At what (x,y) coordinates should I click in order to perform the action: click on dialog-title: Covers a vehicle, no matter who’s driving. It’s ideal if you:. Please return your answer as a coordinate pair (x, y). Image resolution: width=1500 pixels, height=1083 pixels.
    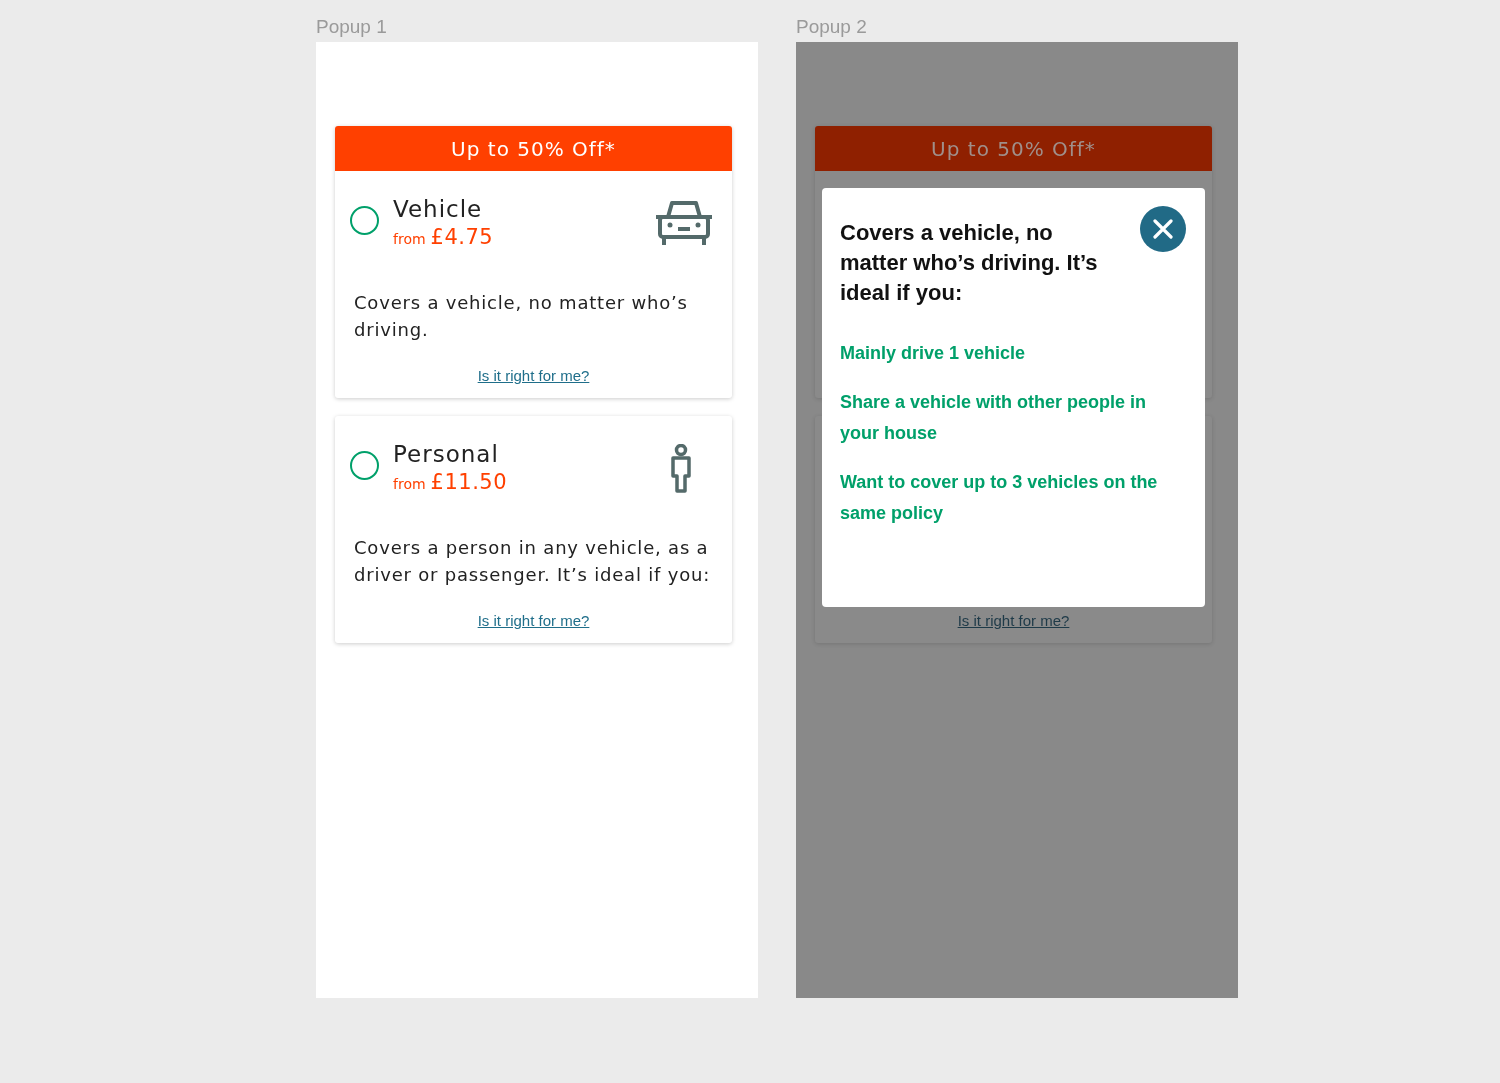
    Looking at the image, I should click on (969, 263).